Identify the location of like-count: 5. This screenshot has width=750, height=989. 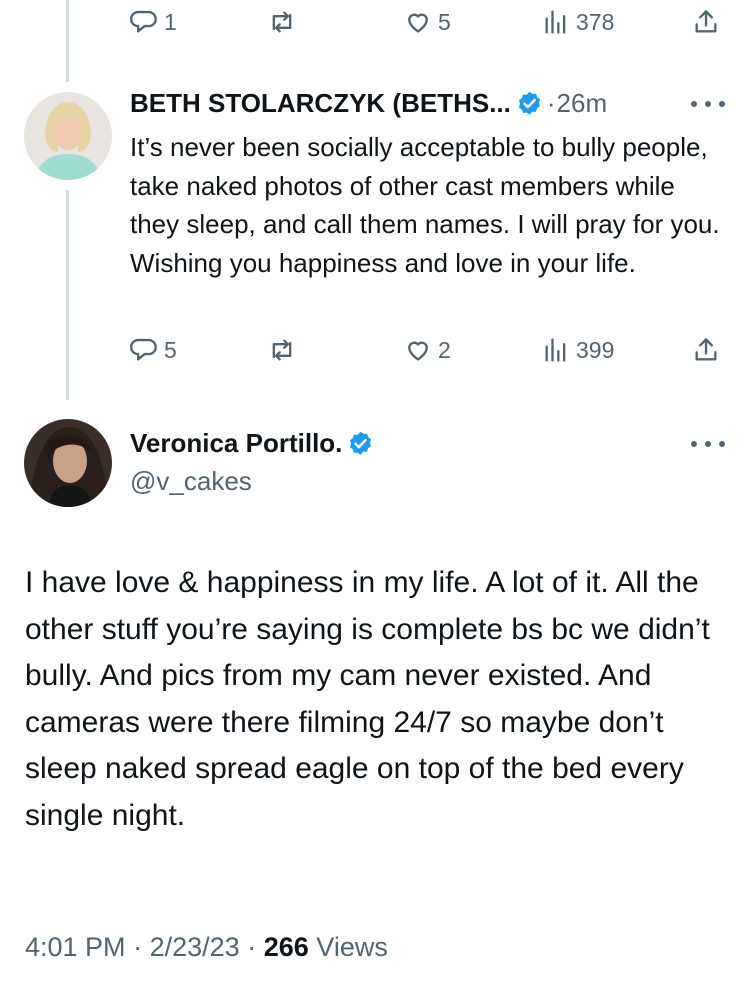
(444, 21).